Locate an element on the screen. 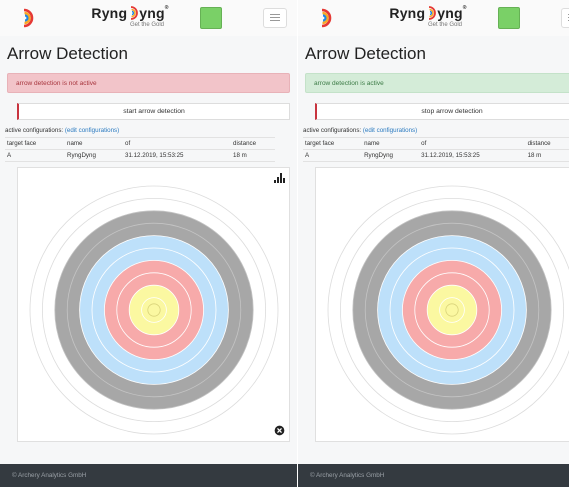 This screenshot has height=487, width=569. status-alert: arrow detection is not active is located at coordinates (148, 83).